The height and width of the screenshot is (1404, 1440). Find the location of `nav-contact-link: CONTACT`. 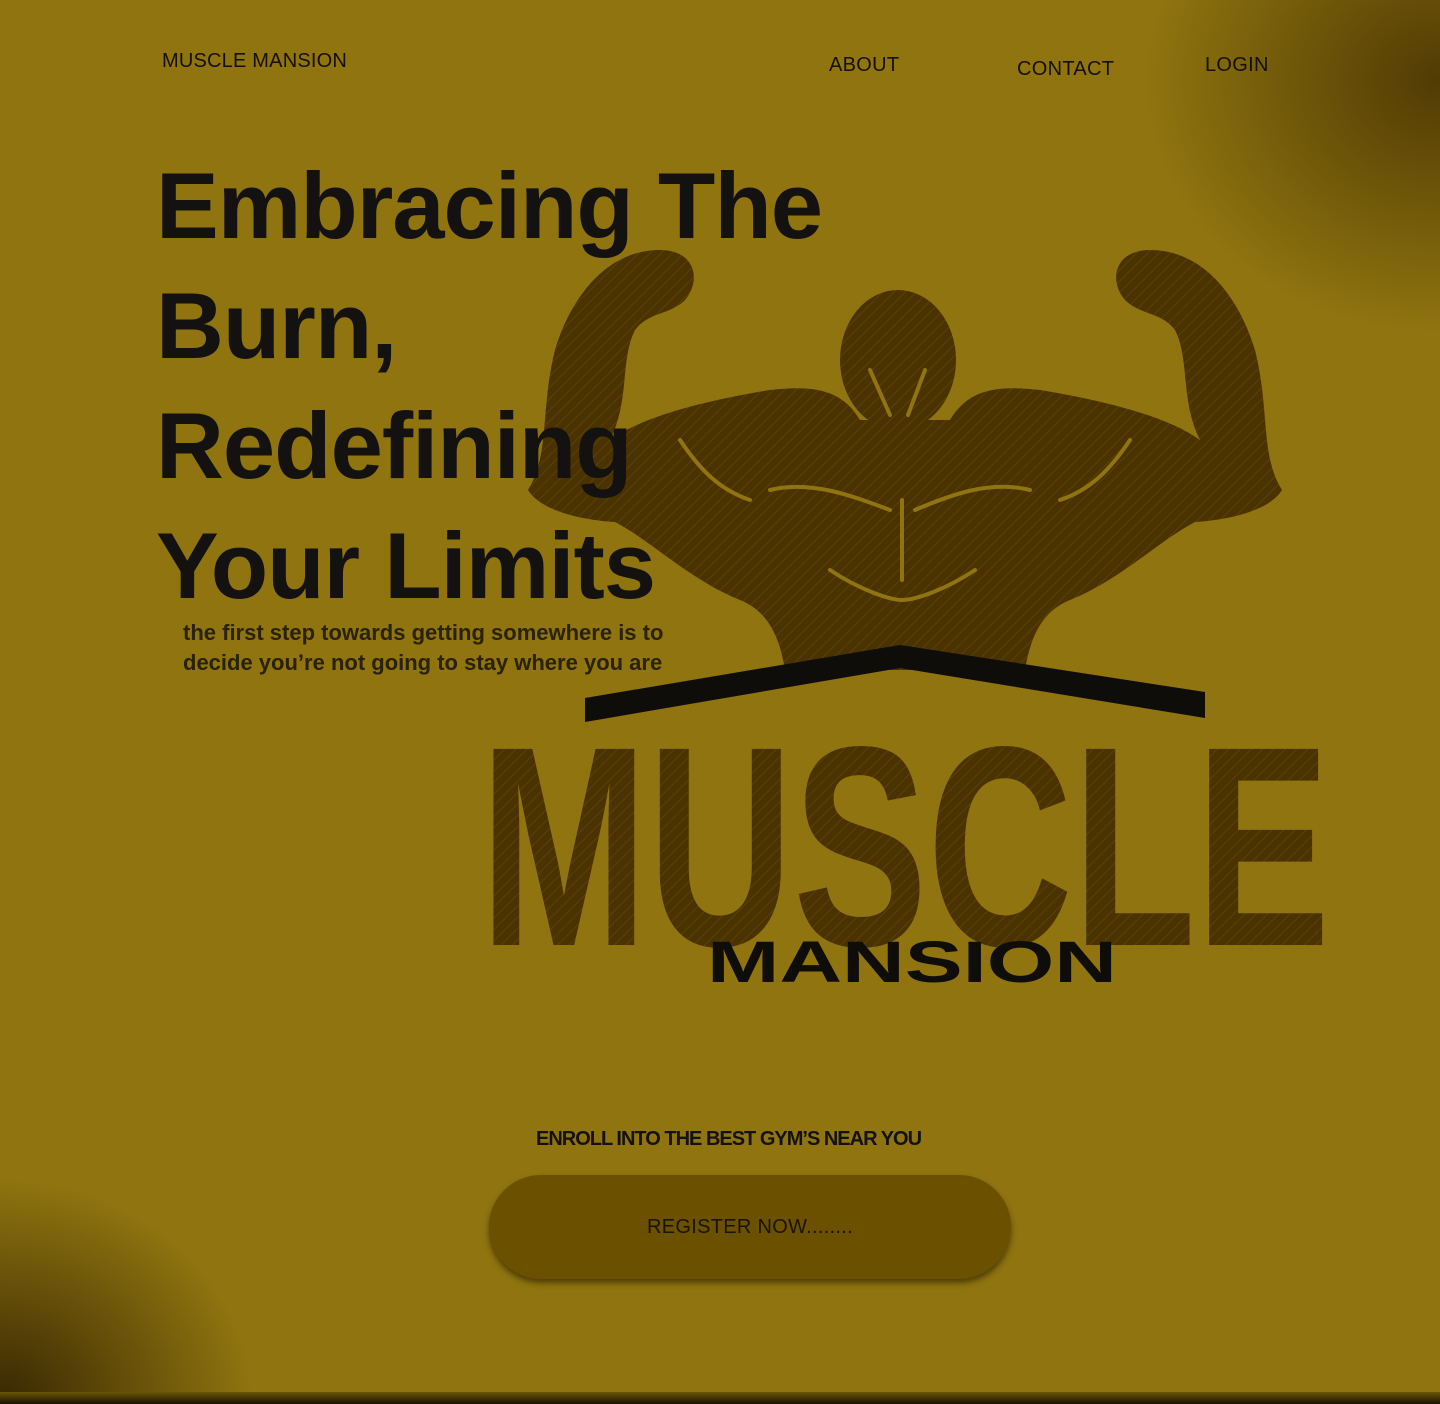

nav-contact-link: CONTACT is located at coordinates (1065, 69).